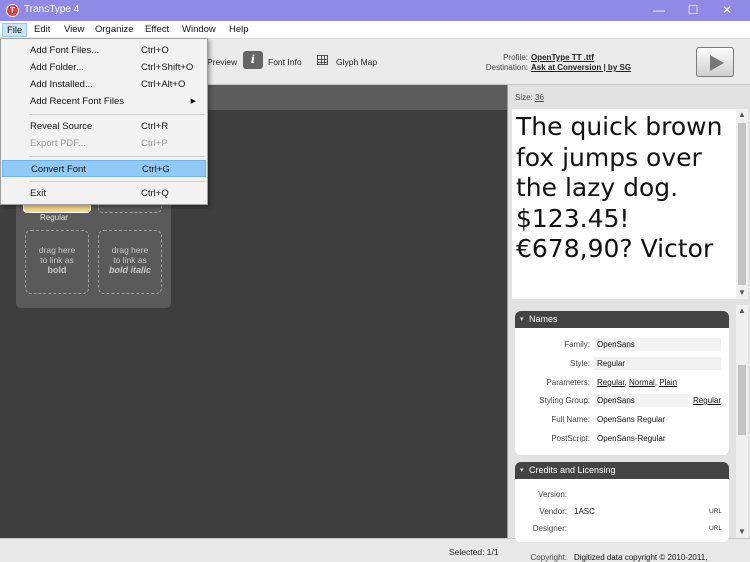 This screenshot has height=562, width=750. I want to click on param-weight-link: Regular, so click(611, 382).